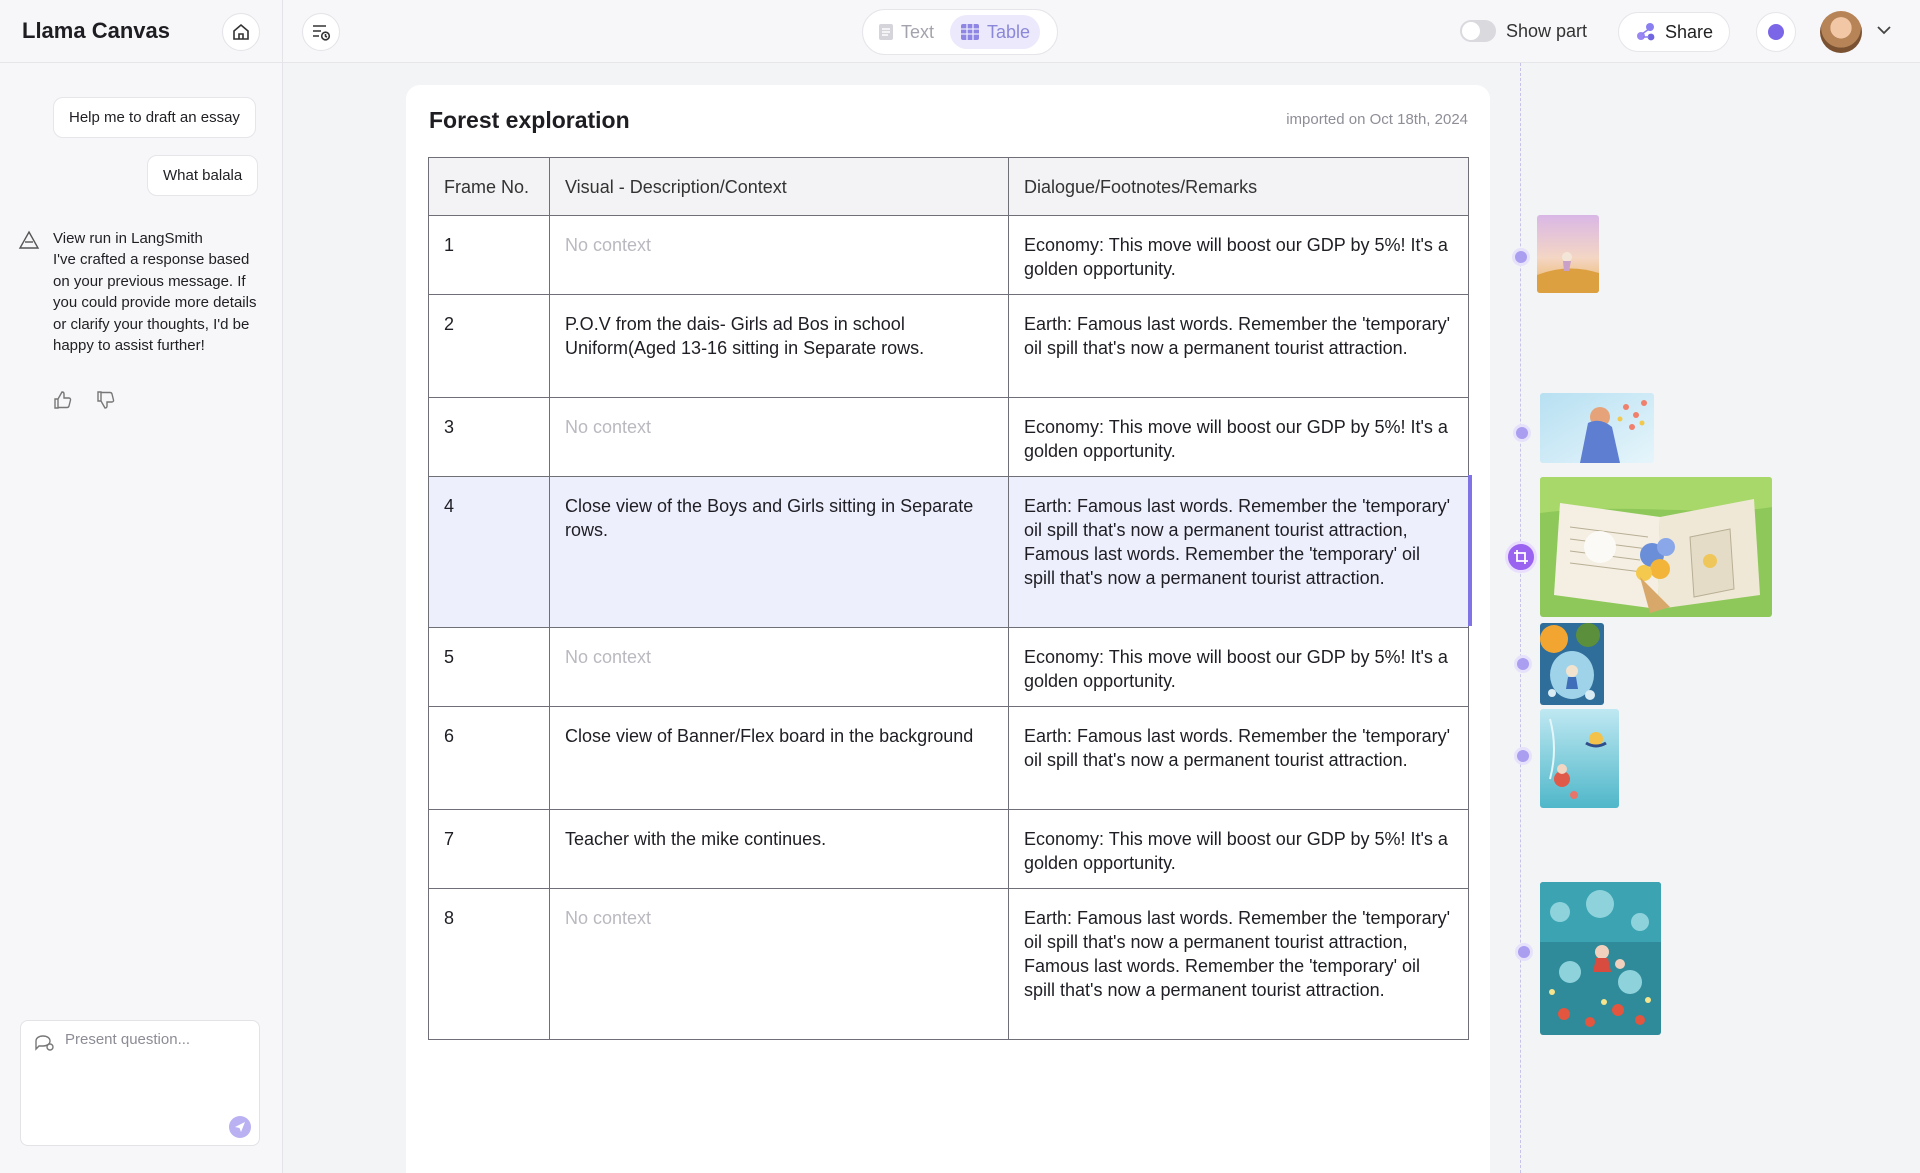 The width and height of the screenshot is (1920, 1173). I want to click on visual-cell: Teacher with the mike continues., so click(779, 849).